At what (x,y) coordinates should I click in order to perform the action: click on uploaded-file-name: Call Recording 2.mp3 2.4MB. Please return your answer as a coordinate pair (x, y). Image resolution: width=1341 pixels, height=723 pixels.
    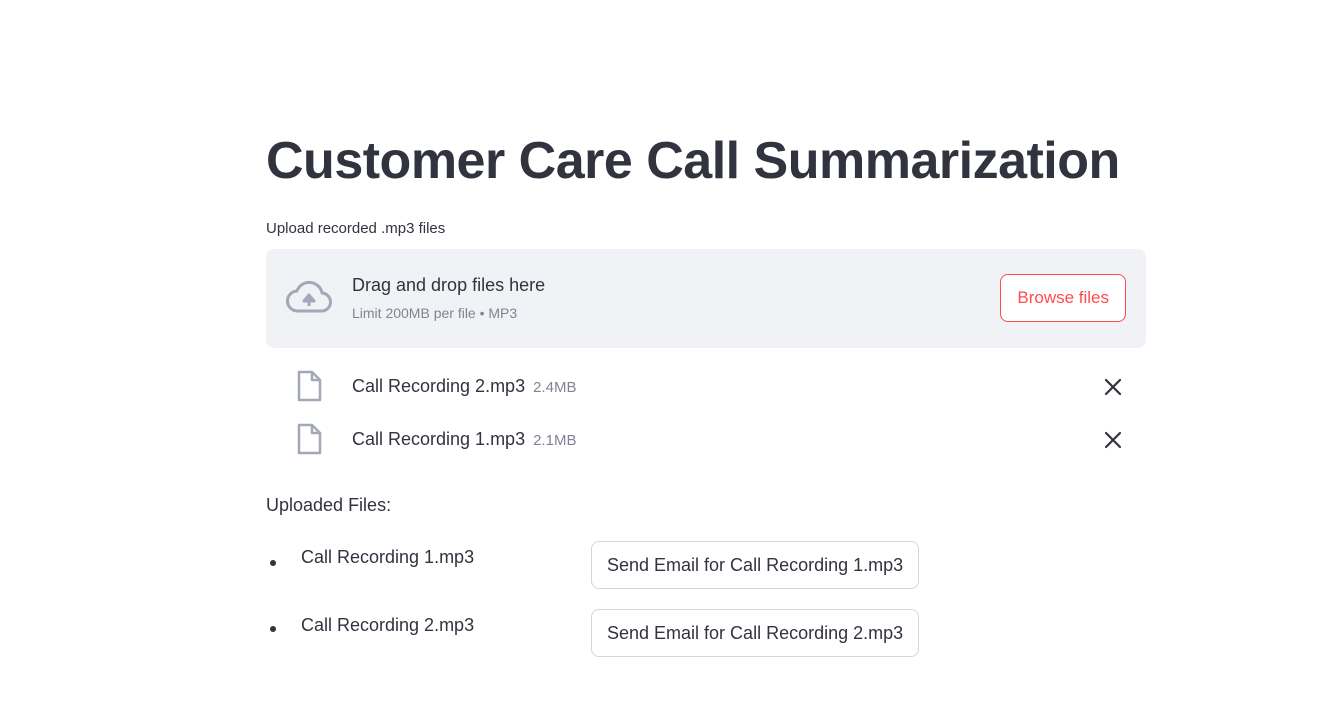
    Looking at the image, I should click on (464, 387).